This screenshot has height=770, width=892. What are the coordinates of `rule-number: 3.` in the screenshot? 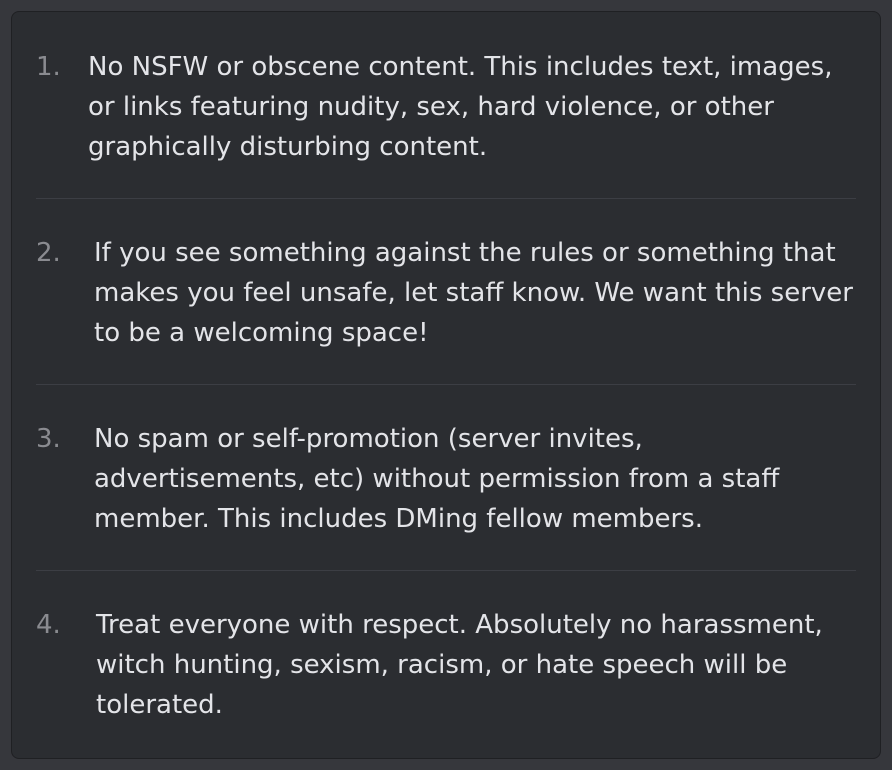 It's located at (48, 439).